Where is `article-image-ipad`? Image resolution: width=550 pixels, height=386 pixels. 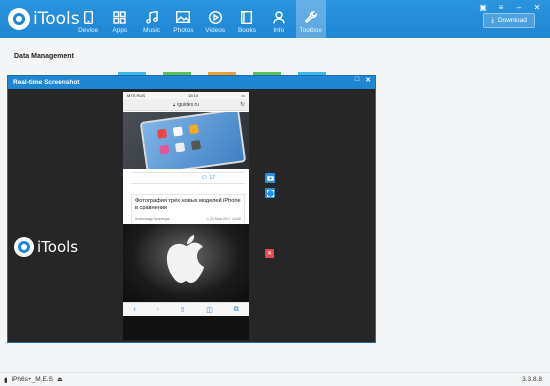 article-image-ipad is located at coordinates (186, 140).